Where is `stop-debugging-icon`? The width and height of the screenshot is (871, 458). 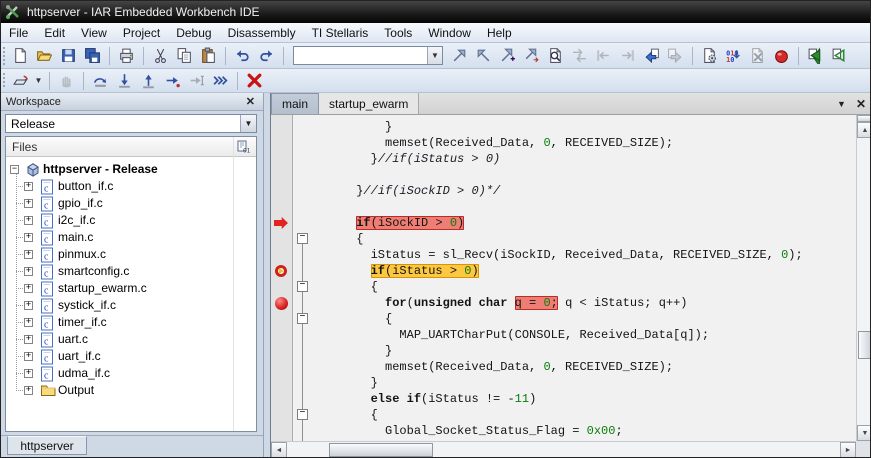 stop-debugging-icon is located at coordinates (254, 81).